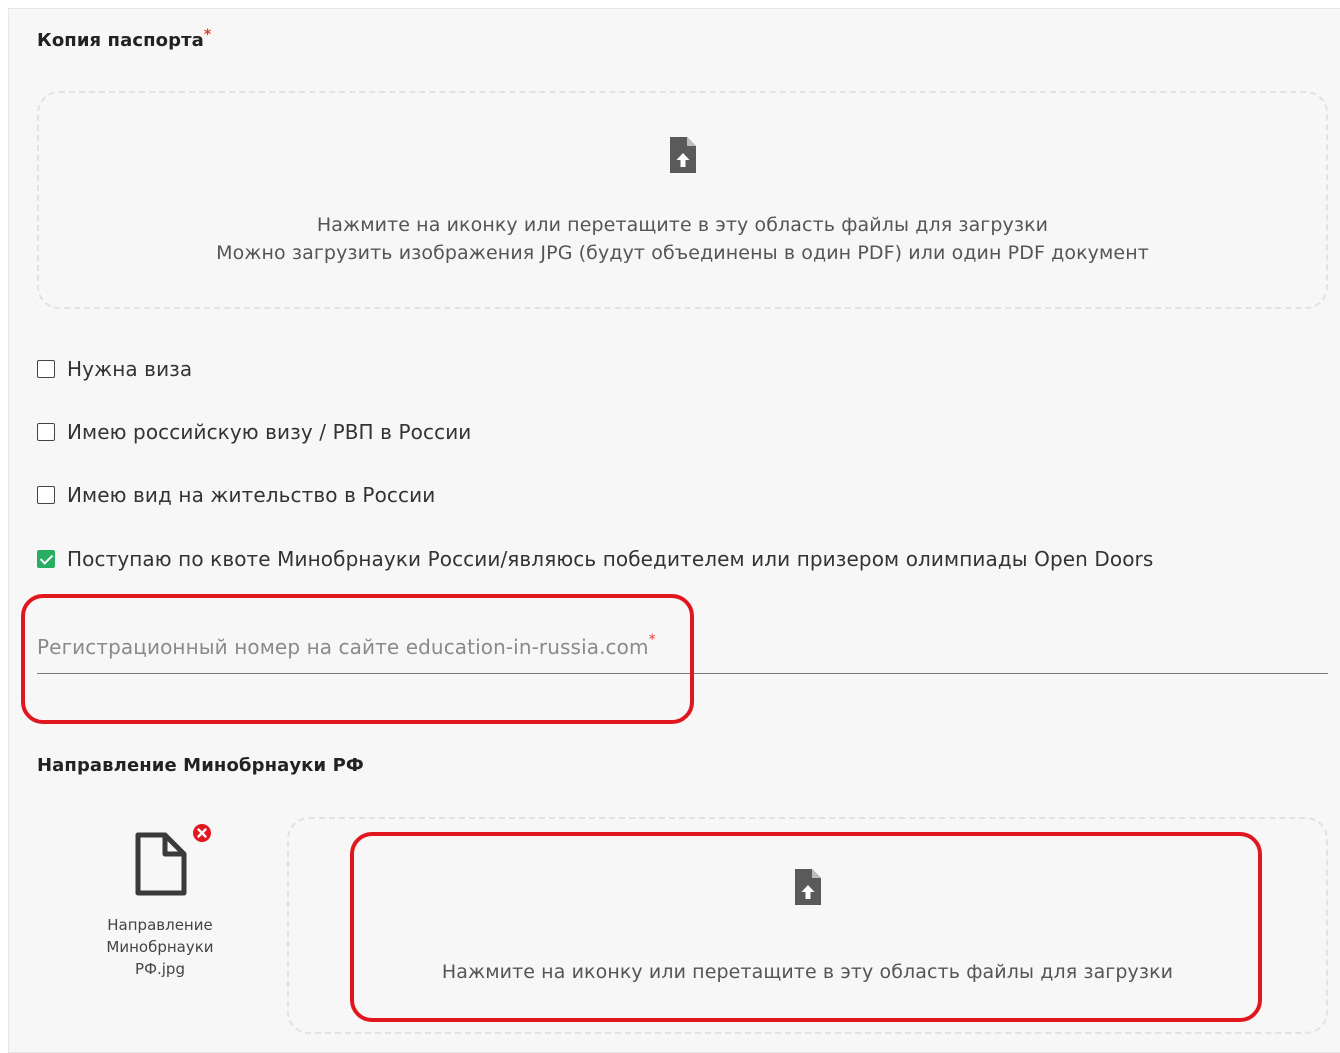 The image size is (1340, 1053). I want to click on checkbox-residence-permit: Имею вид на жительство в России, so click(236, 495).